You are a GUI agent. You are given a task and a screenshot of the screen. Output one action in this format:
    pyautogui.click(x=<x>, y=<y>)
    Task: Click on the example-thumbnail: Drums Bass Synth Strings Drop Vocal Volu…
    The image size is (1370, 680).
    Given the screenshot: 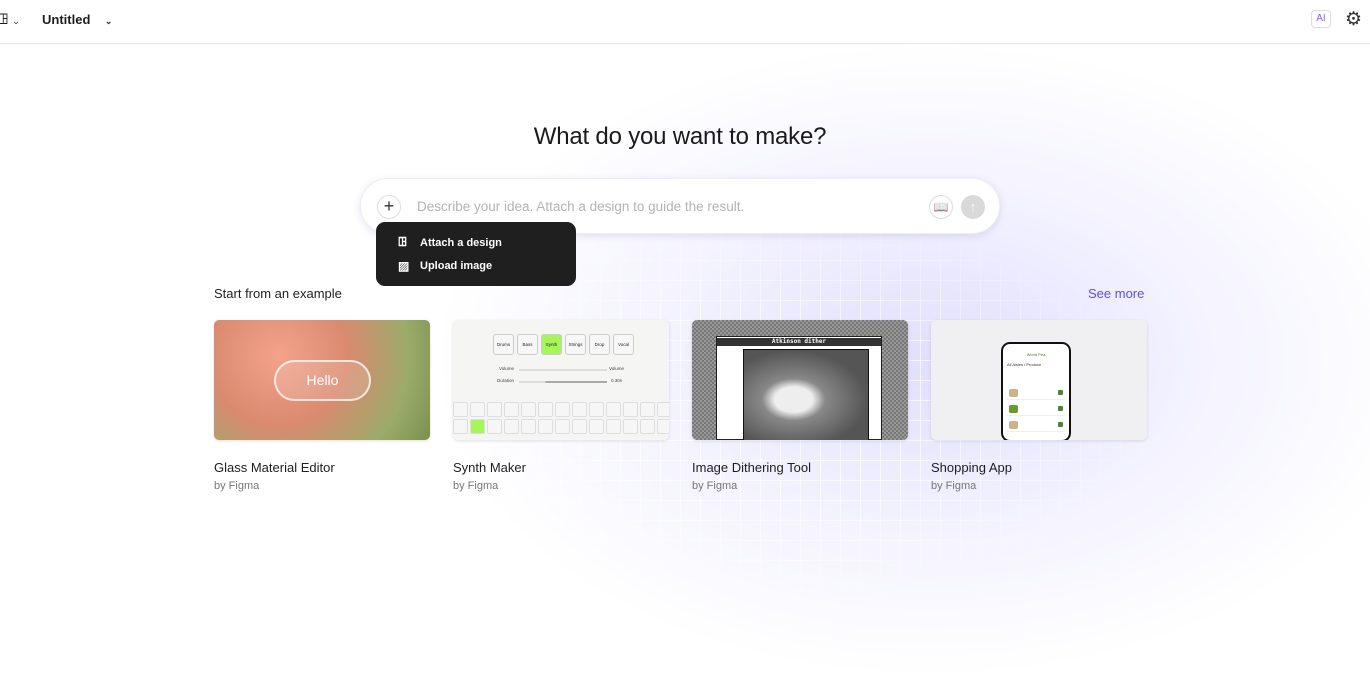 What is the action you would take?
    pyautogui.click(x=561, y=380)
    